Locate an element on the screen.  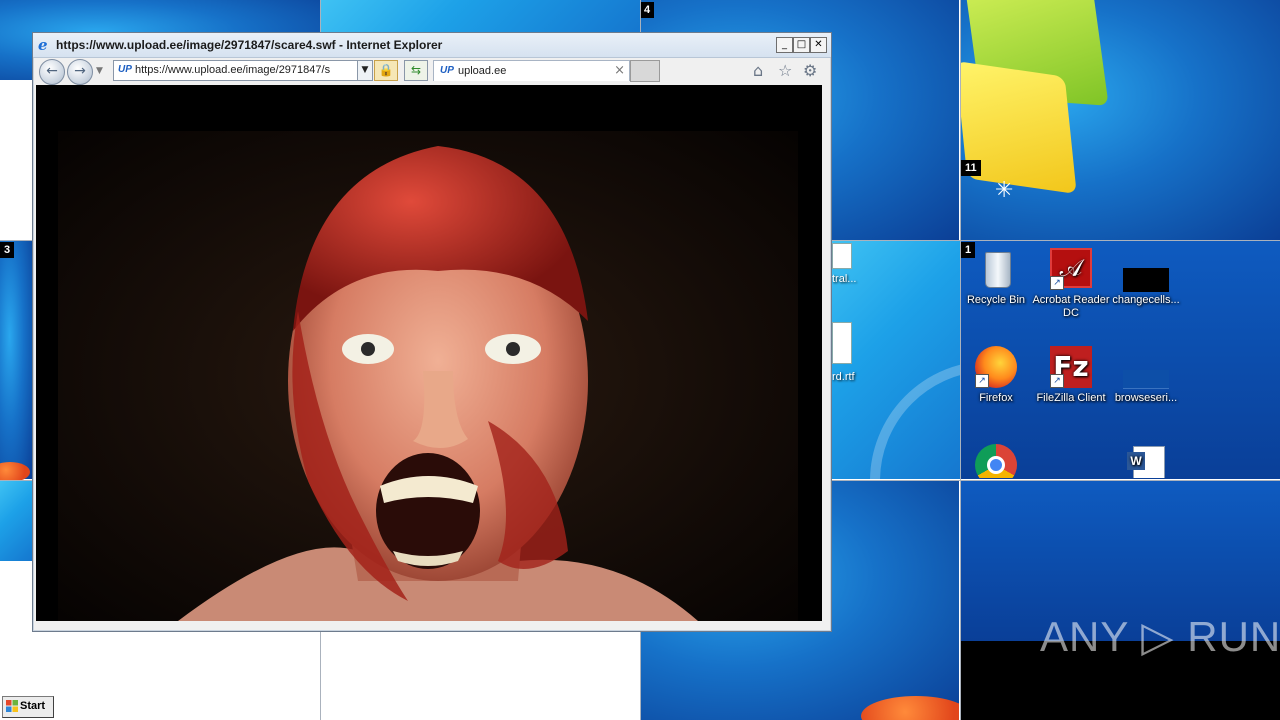
tile-number-4: 4 is located at coordinates (647, 10).